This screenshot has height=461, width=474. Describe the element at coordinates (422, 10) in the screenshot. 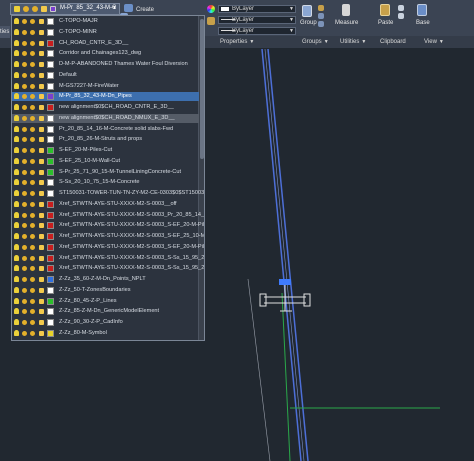

I see `base-view-icon` at that location.